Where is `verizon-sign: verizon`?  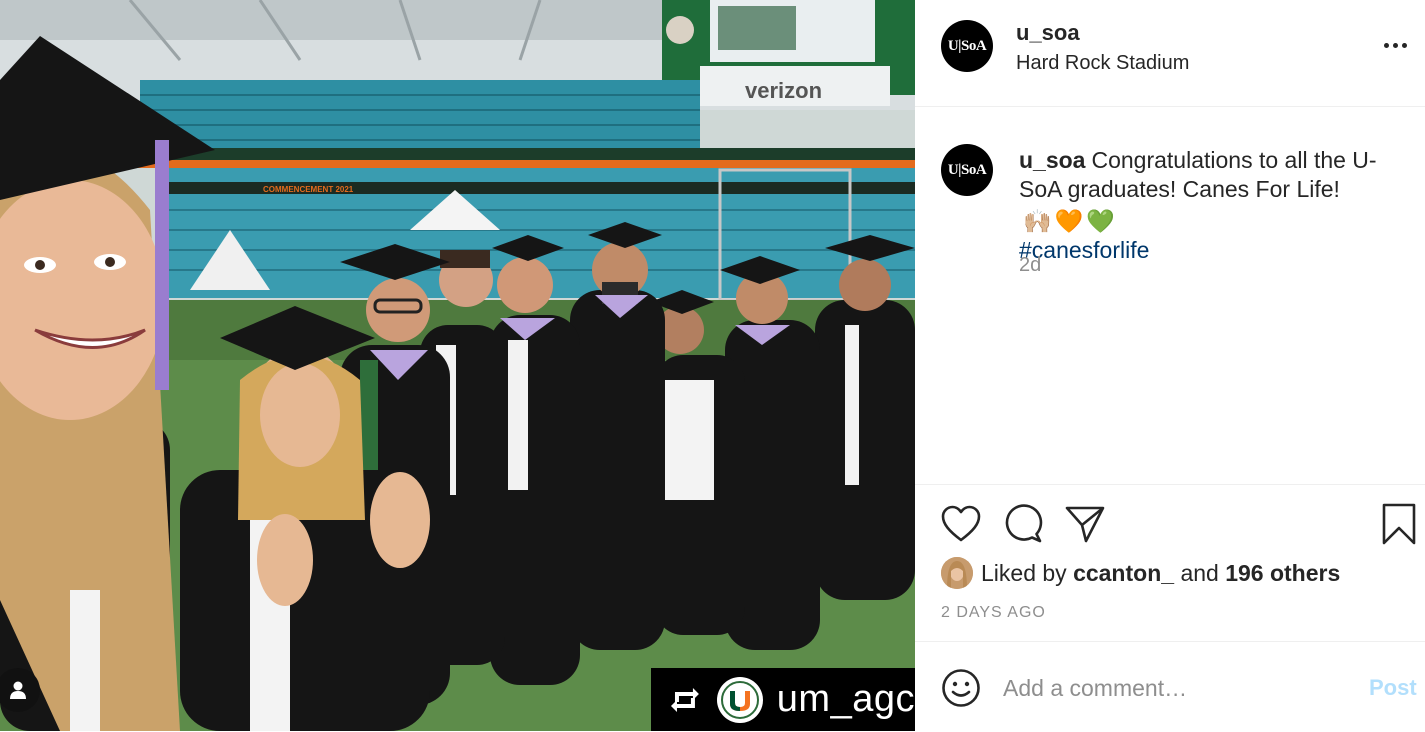
verizon-sign: verizon is located at coordinates (783, 90).